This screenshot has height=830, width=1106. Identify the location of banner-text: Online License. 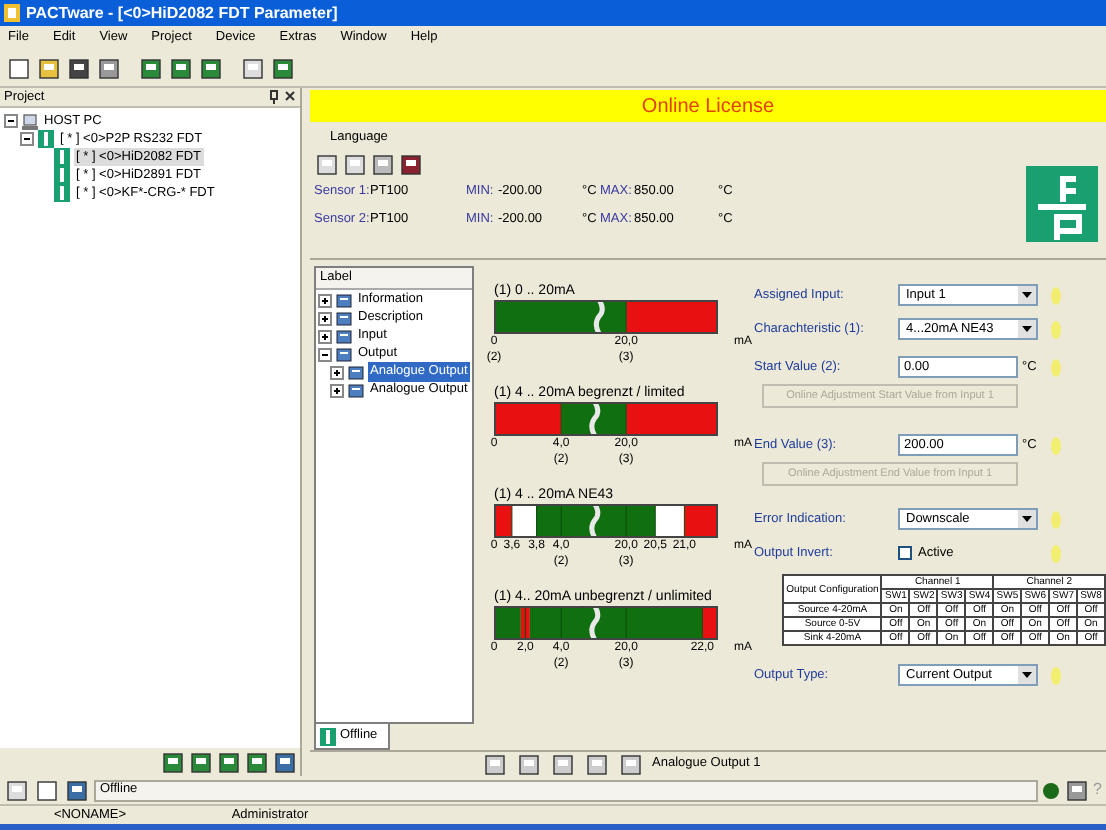
(708, 107).